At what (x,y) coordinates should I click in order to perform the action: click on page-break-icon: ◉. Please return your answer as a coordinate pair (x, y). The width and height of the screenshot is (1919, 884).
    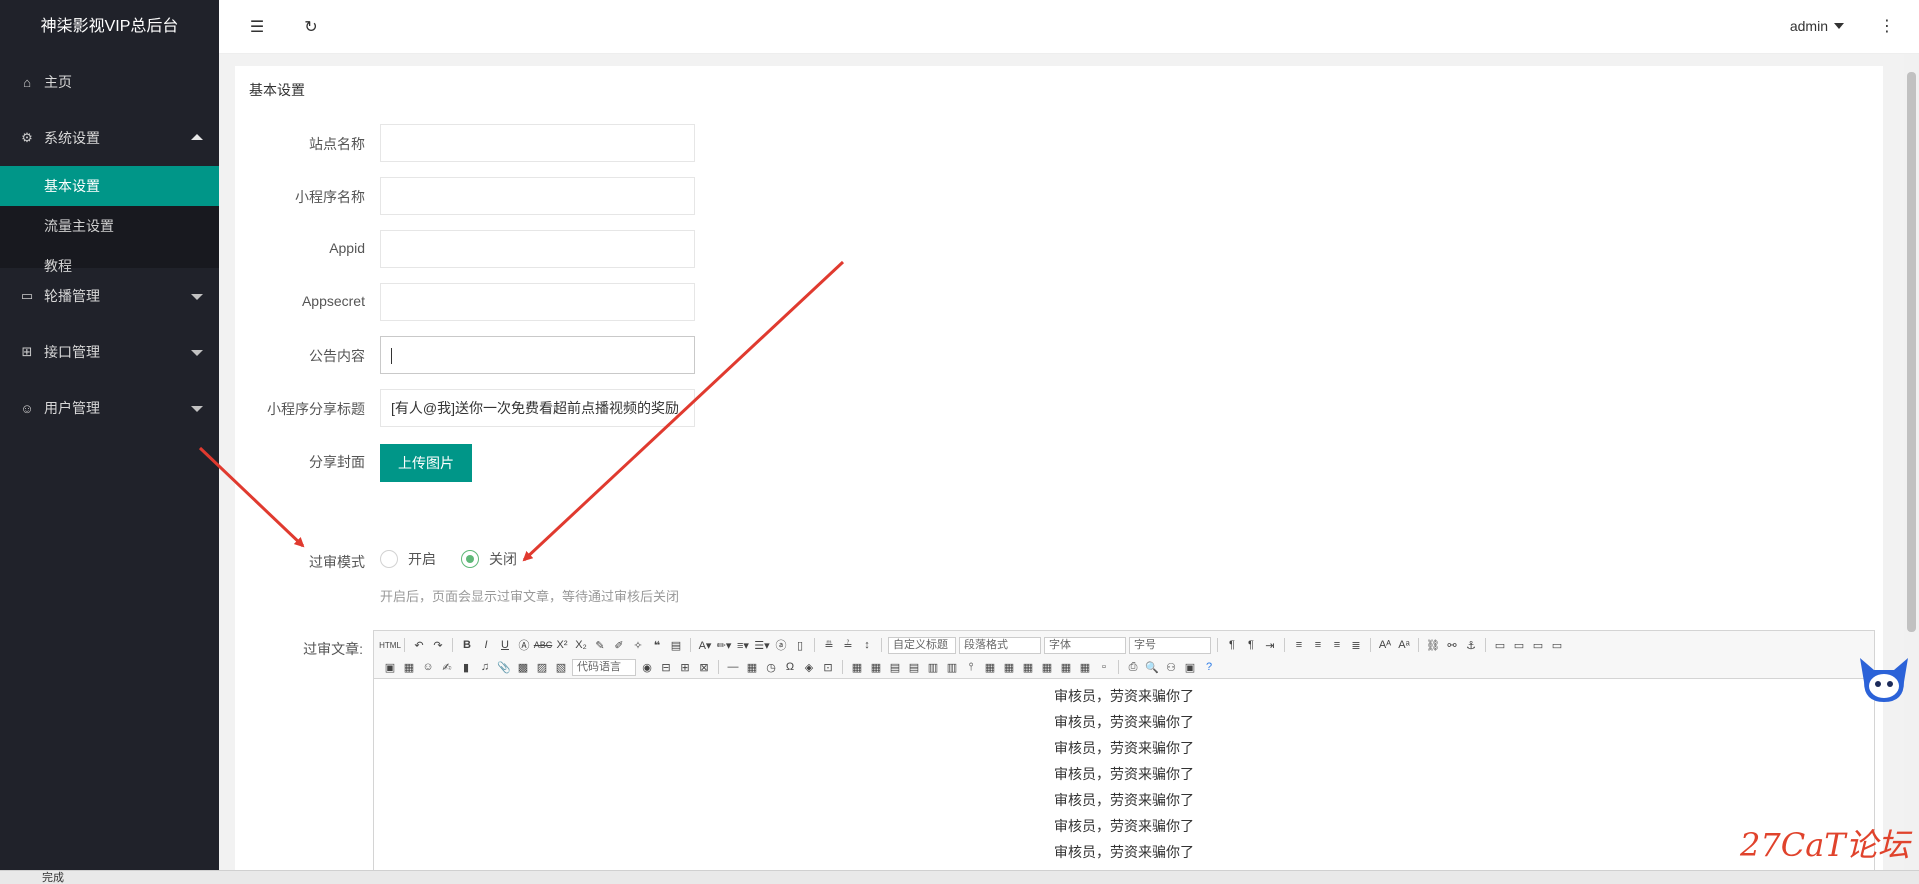
    Looking at the image, I should click on (647, 667).